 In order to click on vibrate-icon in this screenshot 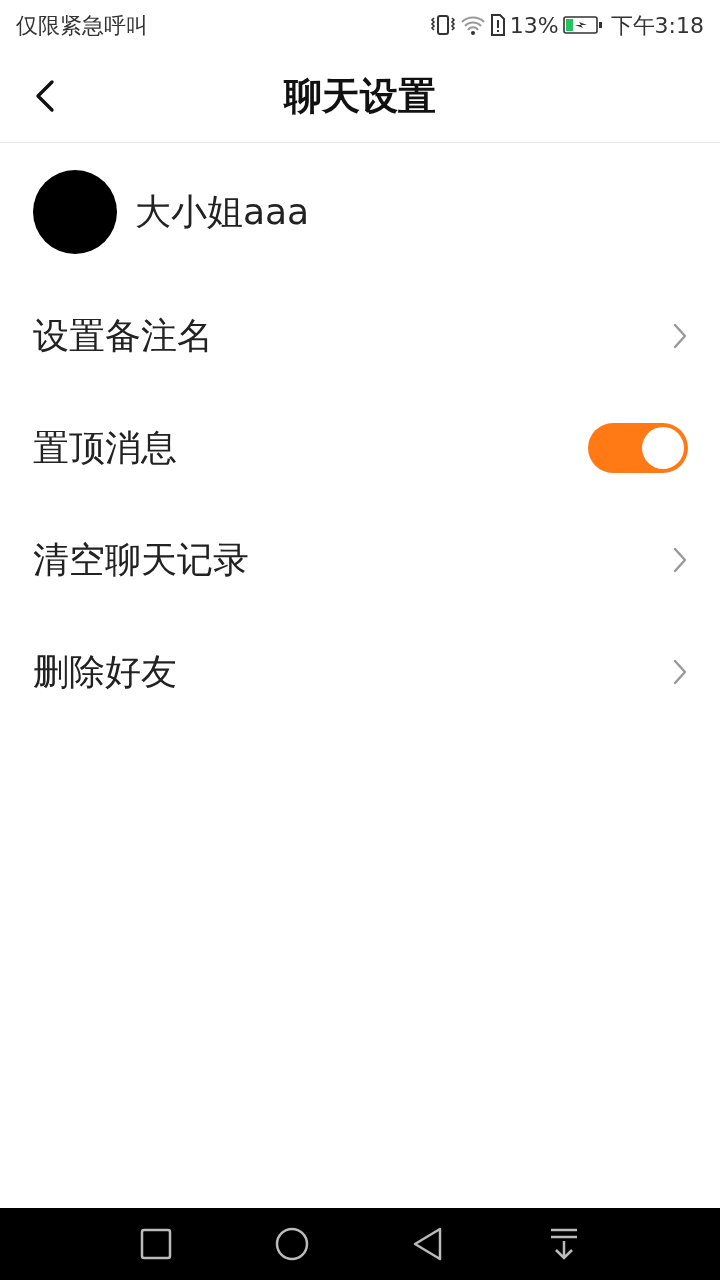, I will do `click(442, 25)`.